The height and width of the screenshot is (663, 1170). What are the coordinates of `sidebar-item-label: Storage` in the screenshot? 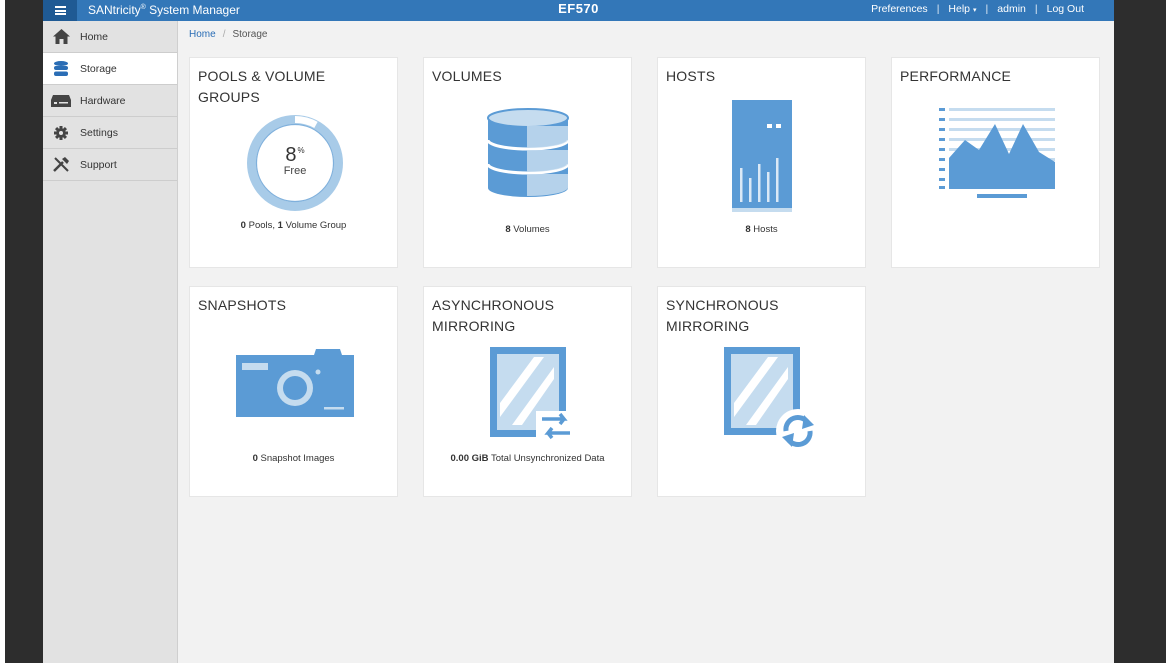 It's located at (98, 68).